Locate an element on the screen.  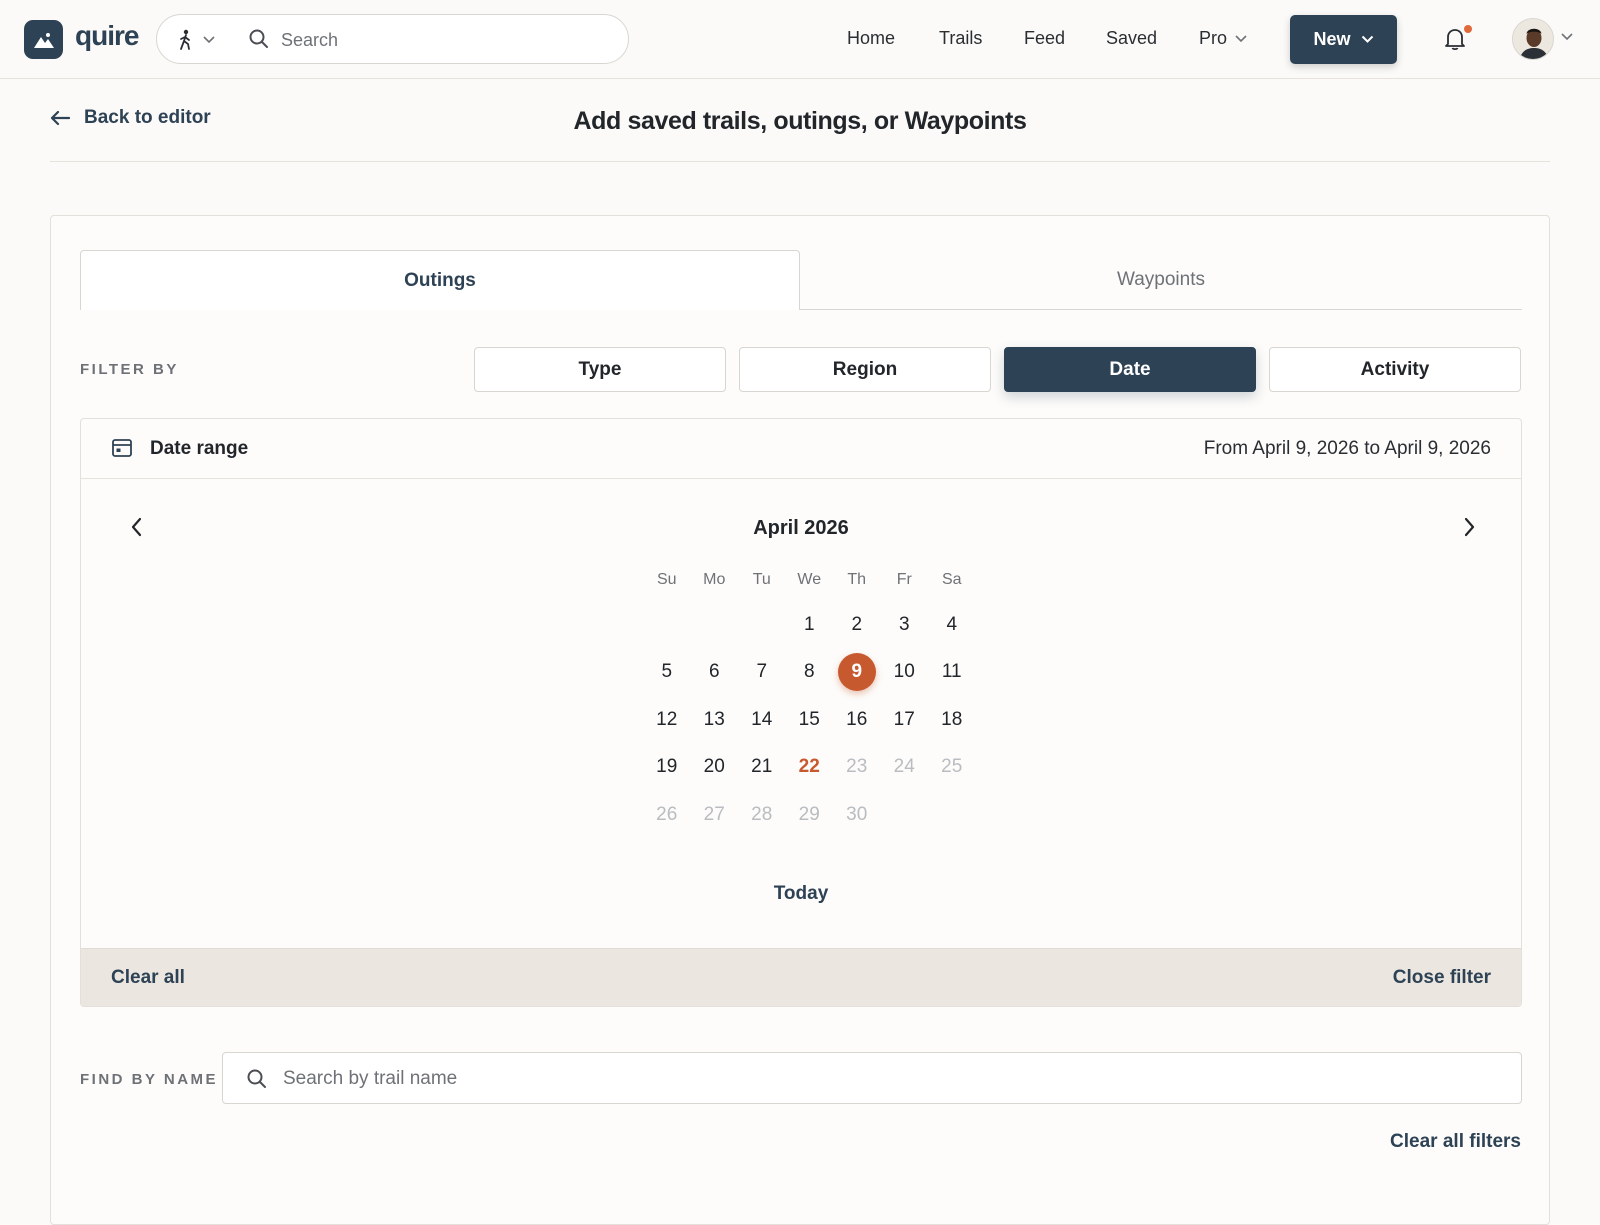
weekday-label: Su is located at coordinates (666, 579).